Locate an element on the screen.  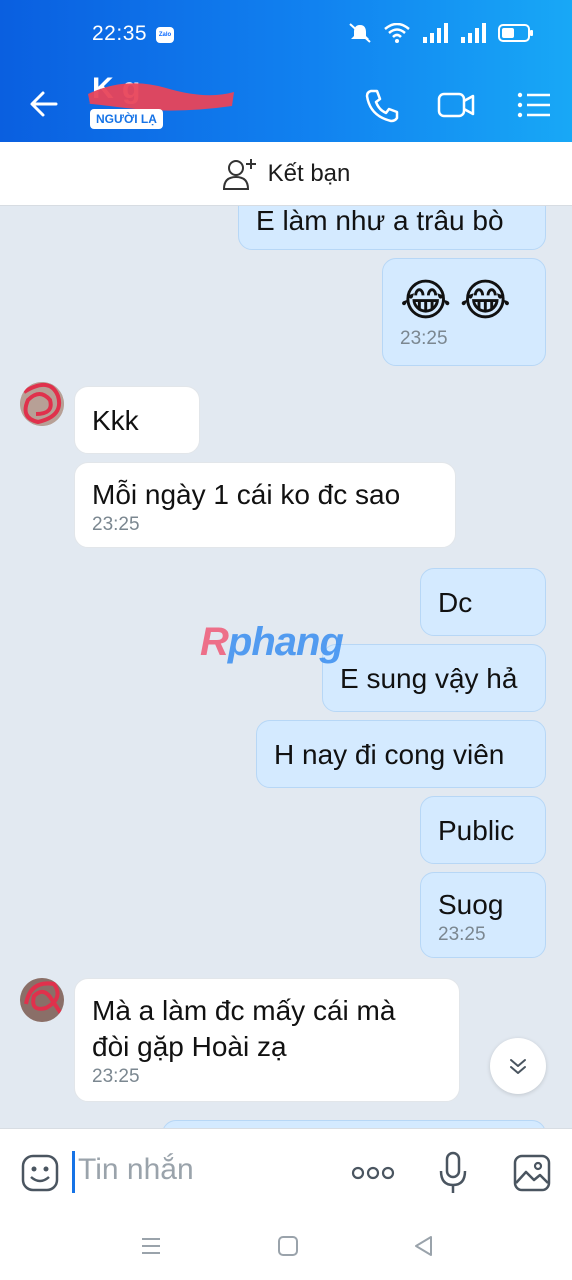
message-bubble-outgoing-partial is located at coordinates (354, 1124).